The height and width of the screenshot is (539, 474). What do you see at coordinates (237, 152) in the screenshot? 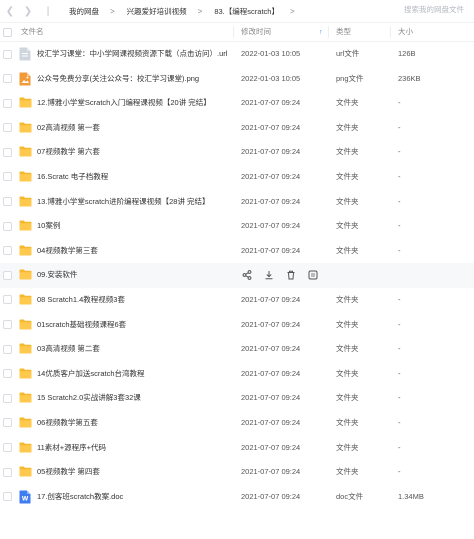
I see `table-row: 07视频教学 第六套 2021-07-07 09:24 文件夹 -` at bounding box center [237, 152].